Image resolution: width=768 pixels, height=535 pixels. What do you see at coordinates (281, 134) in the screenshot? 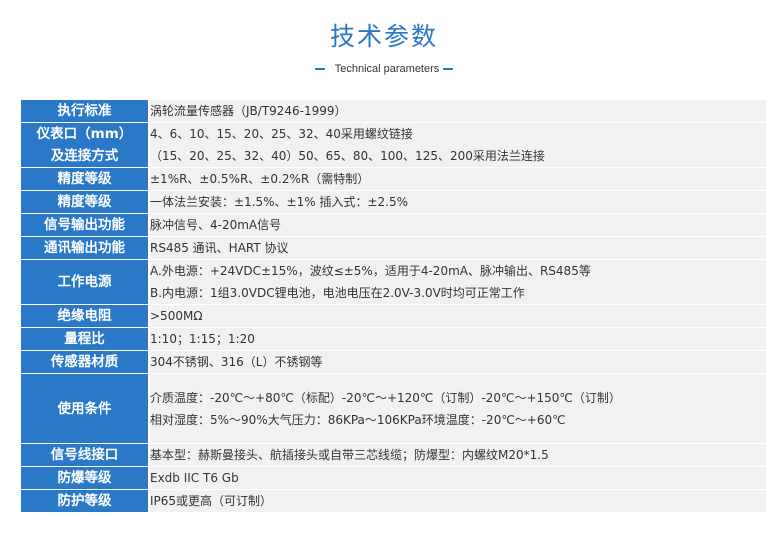
I see `row-value-text: 4、6、10、15、20、25、32、40采用螺纹链接` at bounding box center [281, 134].